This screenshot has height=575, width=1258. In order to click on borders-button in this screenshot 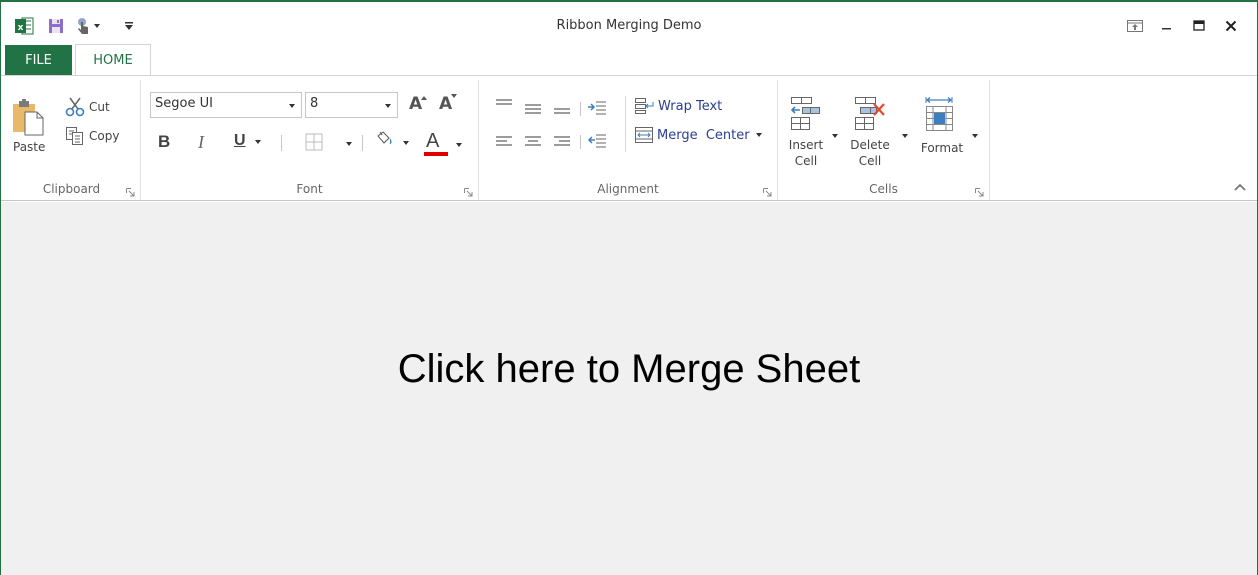, I will do `click(331, 144)`.